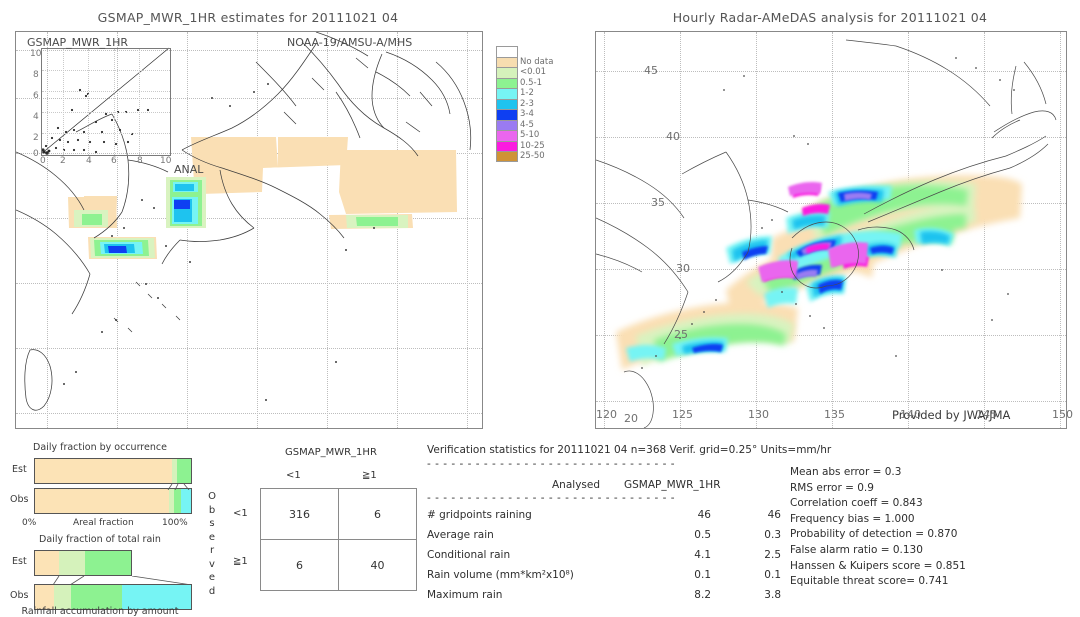  I want to click on lat-tick: 40, so click(673, 136).